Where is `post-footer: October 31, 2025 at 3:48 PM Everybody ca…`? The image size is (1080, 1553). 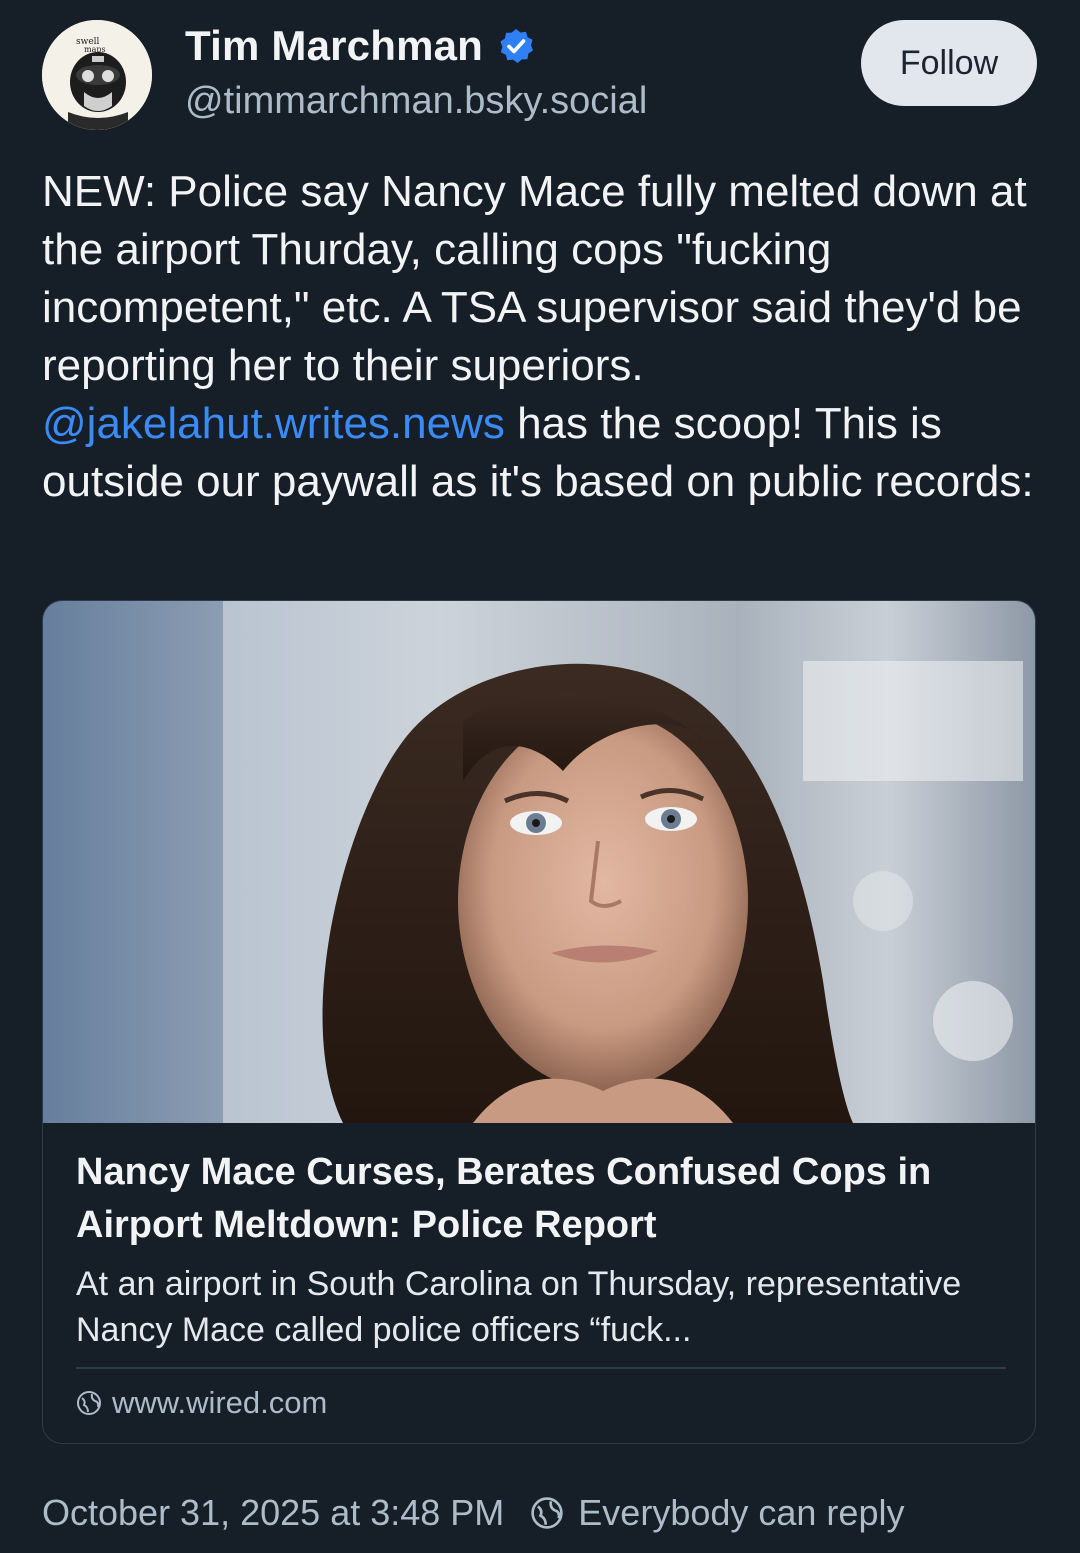
post-footer: October 31, 2025 at 3:48 PM Everybody ca… is located at coordinates (473, 1513).